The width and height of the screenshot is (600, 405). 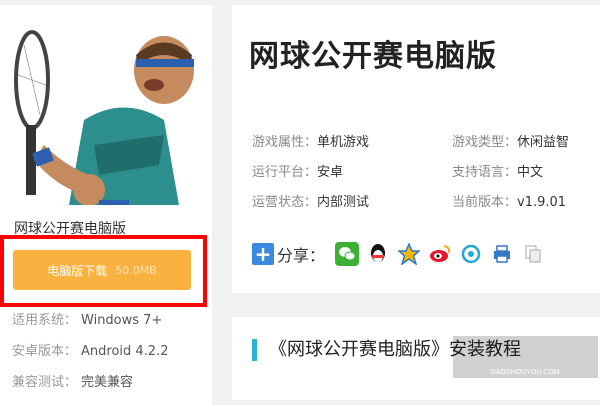 I want to click on wechat-icon, so click(x=347, y=254).